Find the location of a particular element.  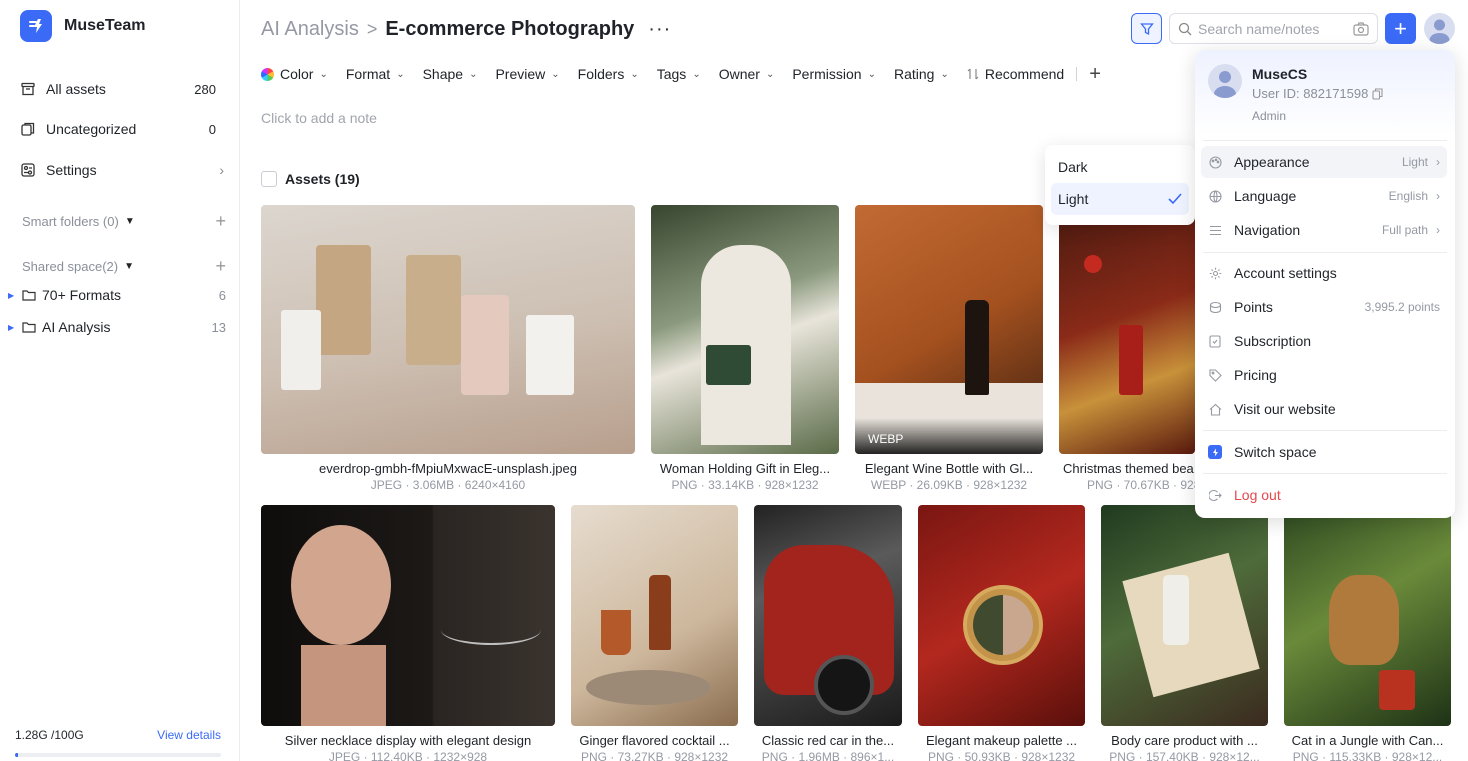

asset-meta: WEBP · 26.09KB · 928×1232 is located at coordinates (949, 485).